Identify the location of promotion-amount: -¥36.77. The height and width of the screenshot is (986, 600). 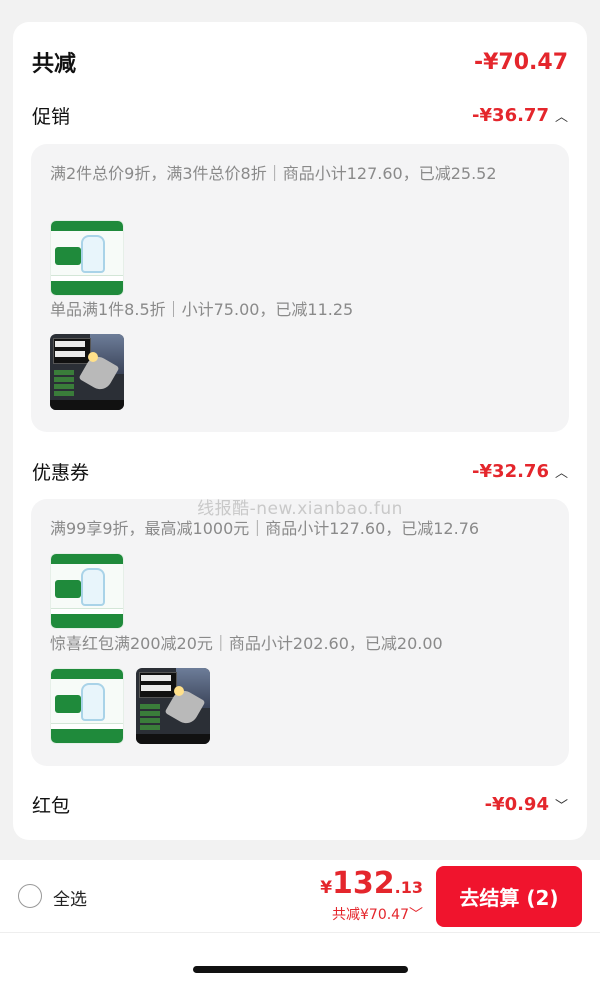
(510, 115).